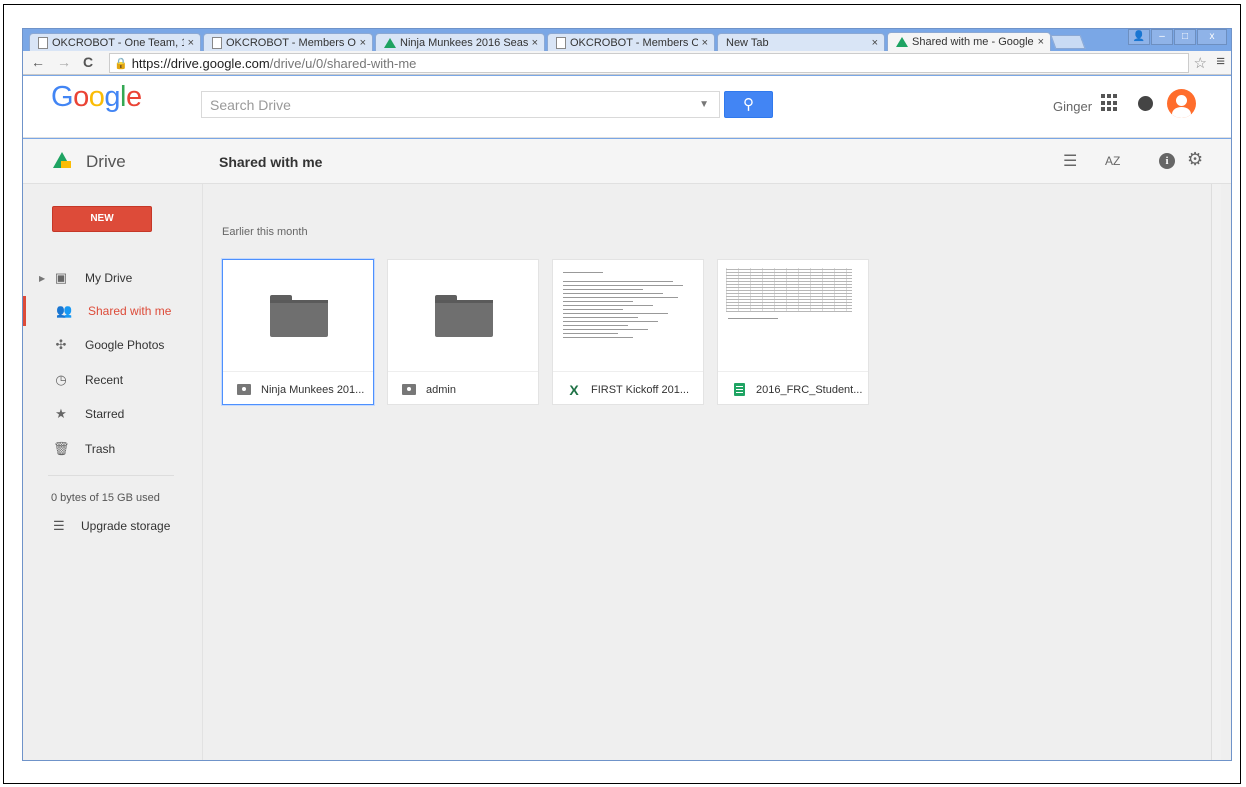  Describe the element at coordinates (1200, 63) in the screenshot. I see `bookmark-star-icon: ☆` at that location.